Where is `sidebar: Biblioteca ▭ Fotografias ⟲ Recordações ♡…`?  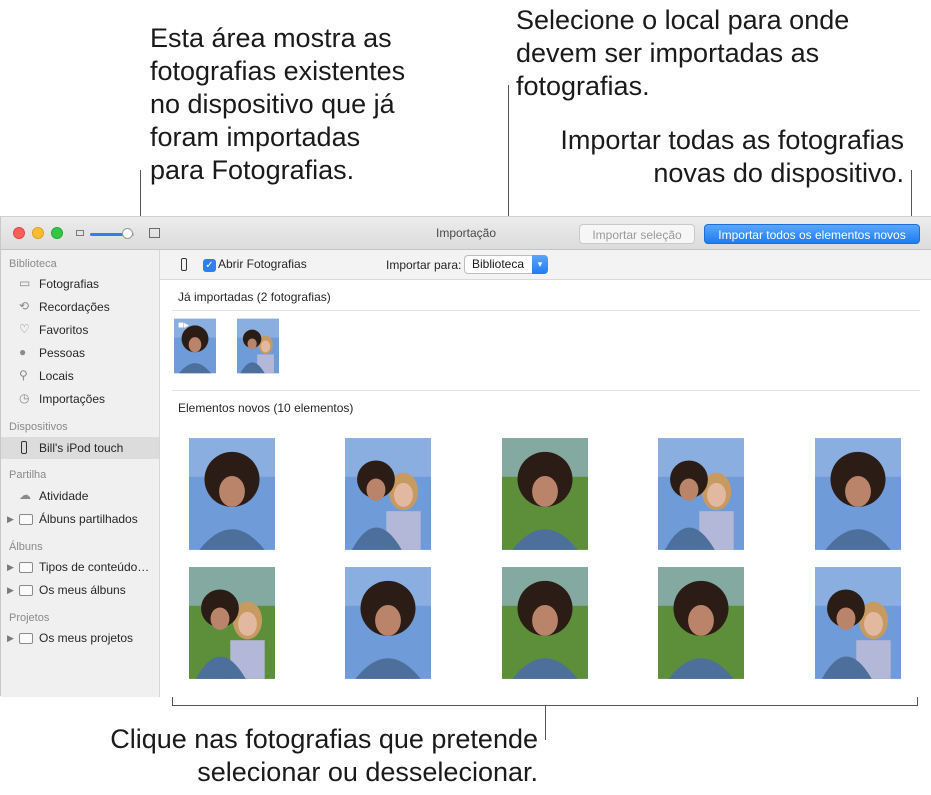
sidebar: Biblioteca ▭ Fotografias ⟲ Recordações ♡… is located at coordinates (80, 473).